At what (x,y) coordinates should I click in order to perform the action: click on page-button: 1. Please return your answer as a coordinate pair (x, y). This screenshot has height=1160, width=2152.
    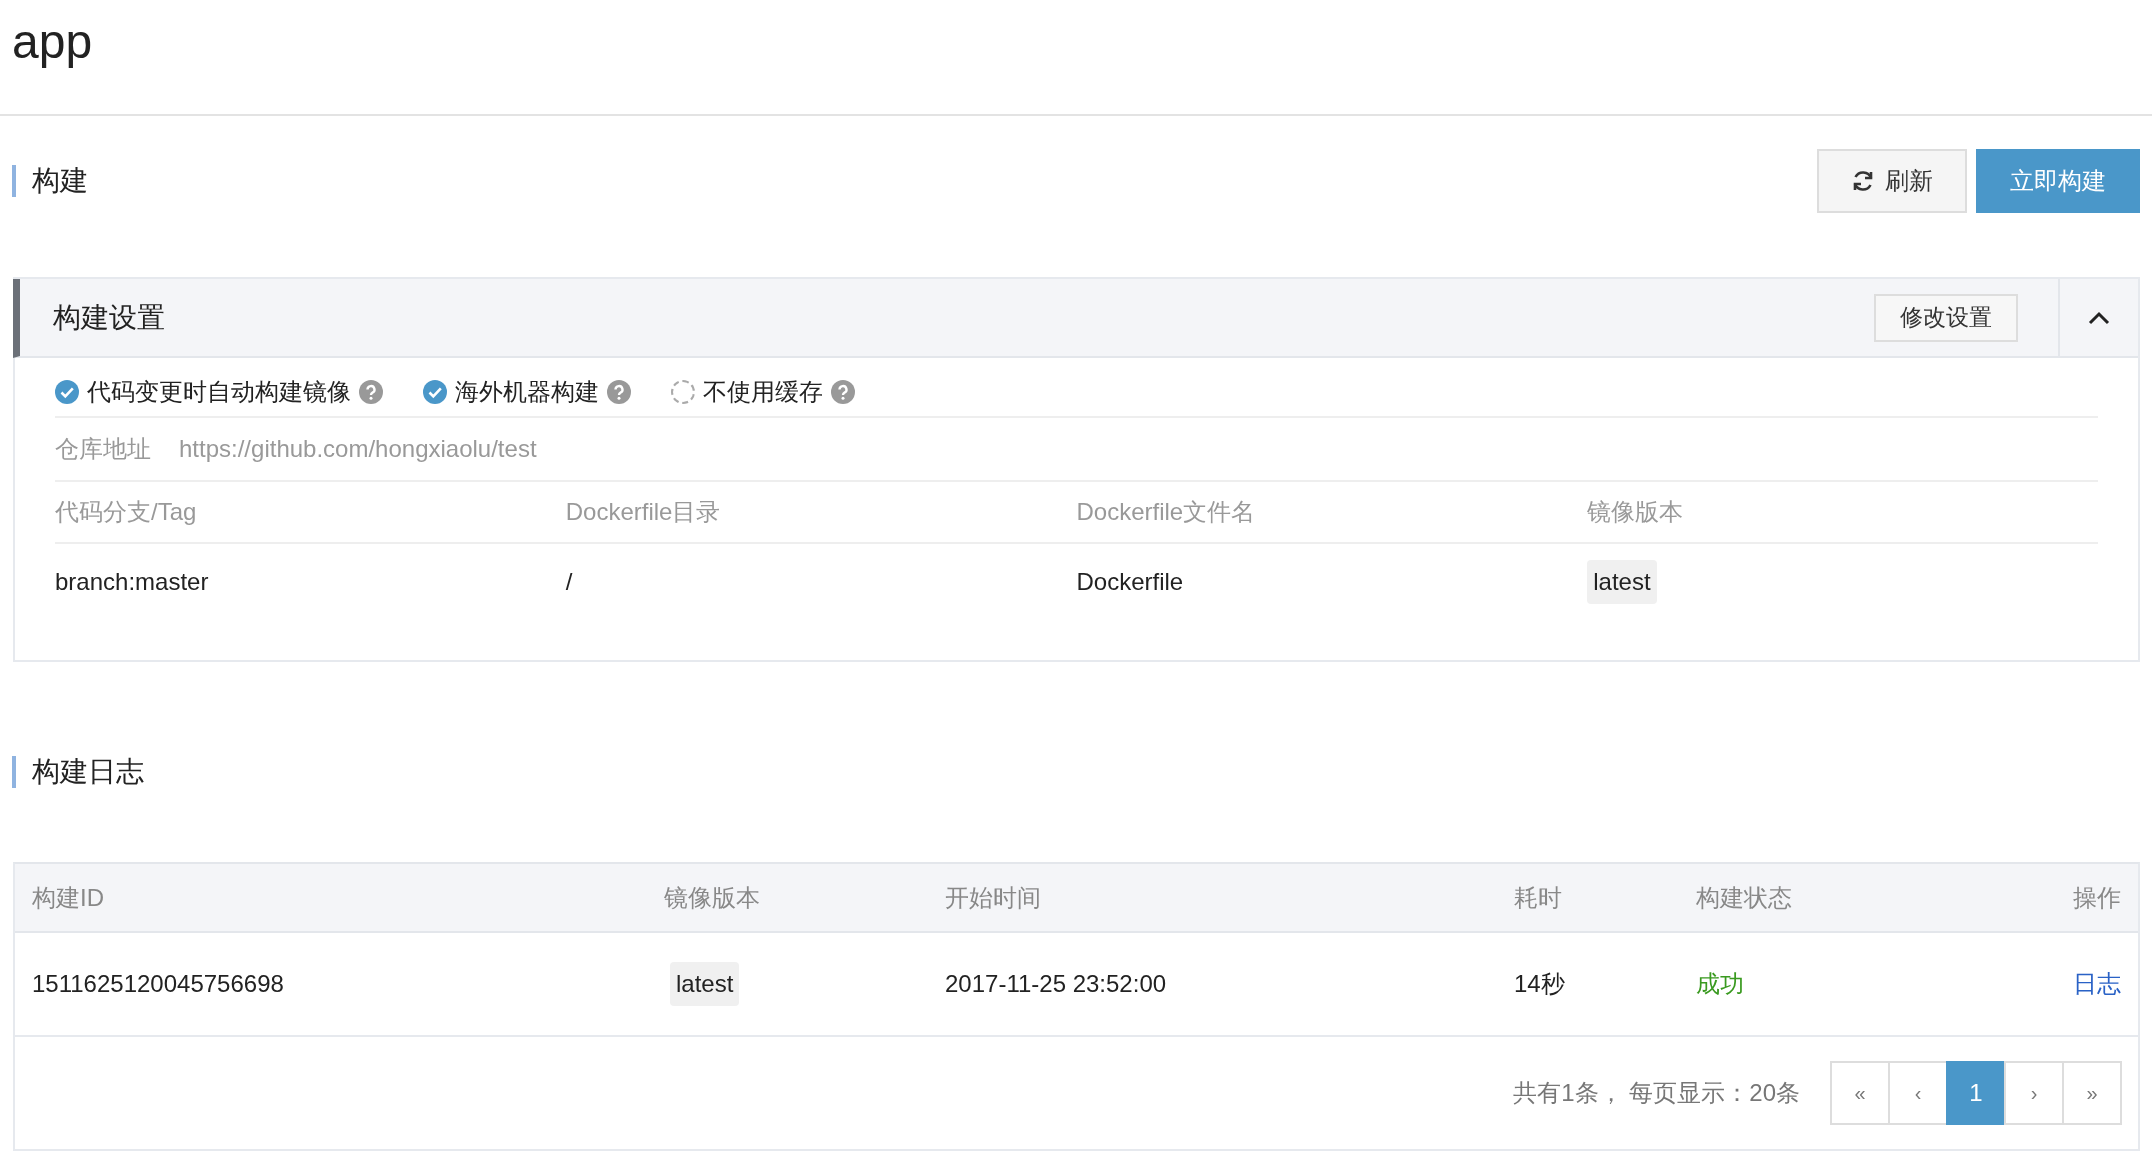
    Looking at the image, I should click on (1976, 1093).